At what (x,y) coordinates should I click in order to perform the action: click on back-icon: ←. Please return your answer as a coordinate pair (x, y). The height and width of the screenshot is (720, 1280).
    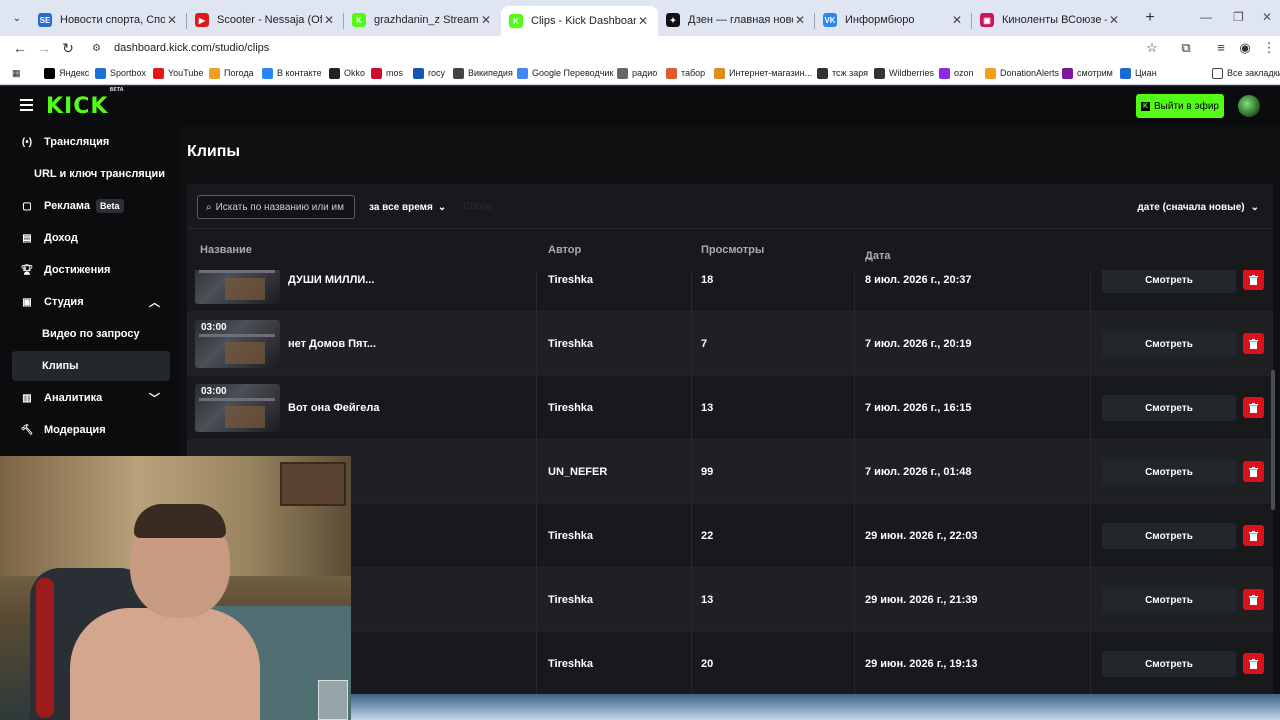
    Looking at the image, I should click on (20, 48).